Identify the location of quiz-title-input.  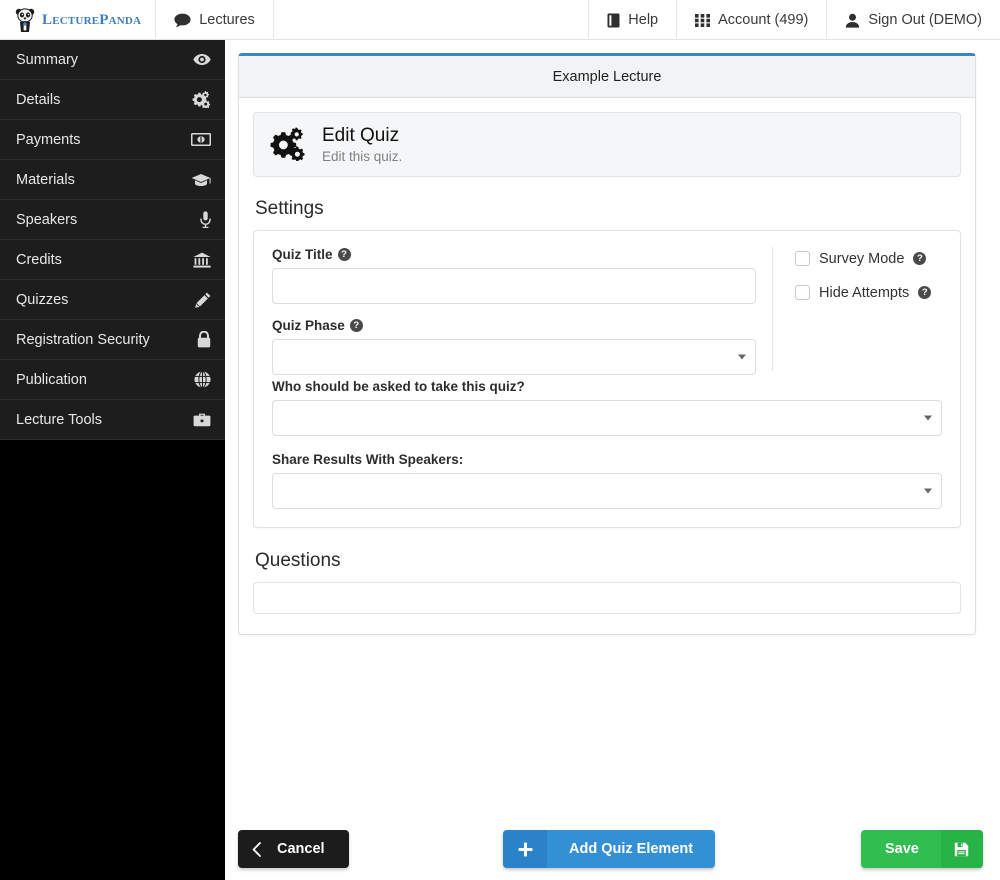
(514, 285).